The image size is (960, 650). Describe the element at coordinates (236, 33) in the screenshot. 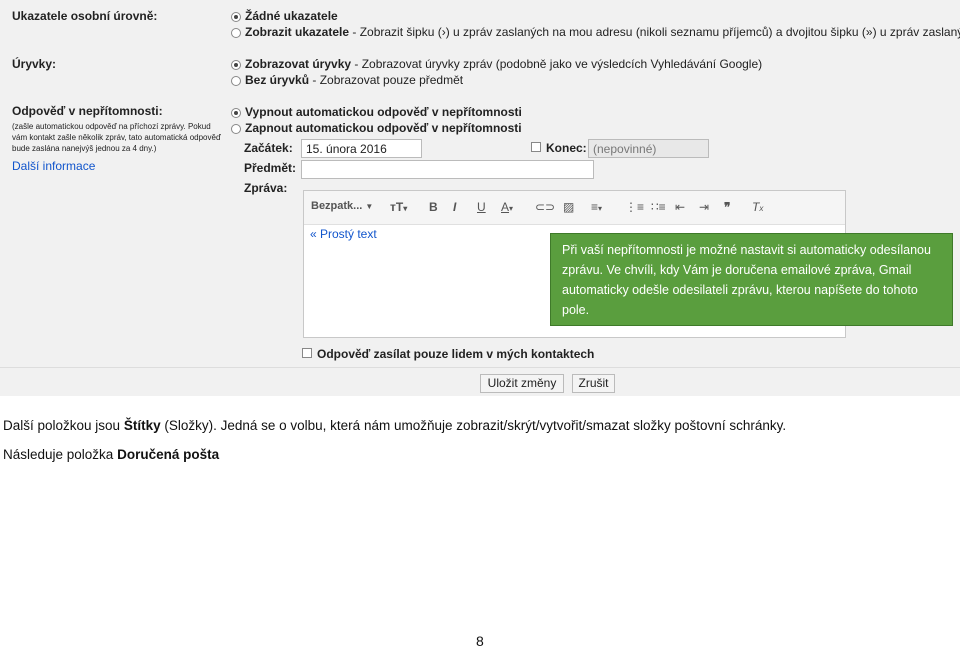

I see `indicators-show-radio` at that location.